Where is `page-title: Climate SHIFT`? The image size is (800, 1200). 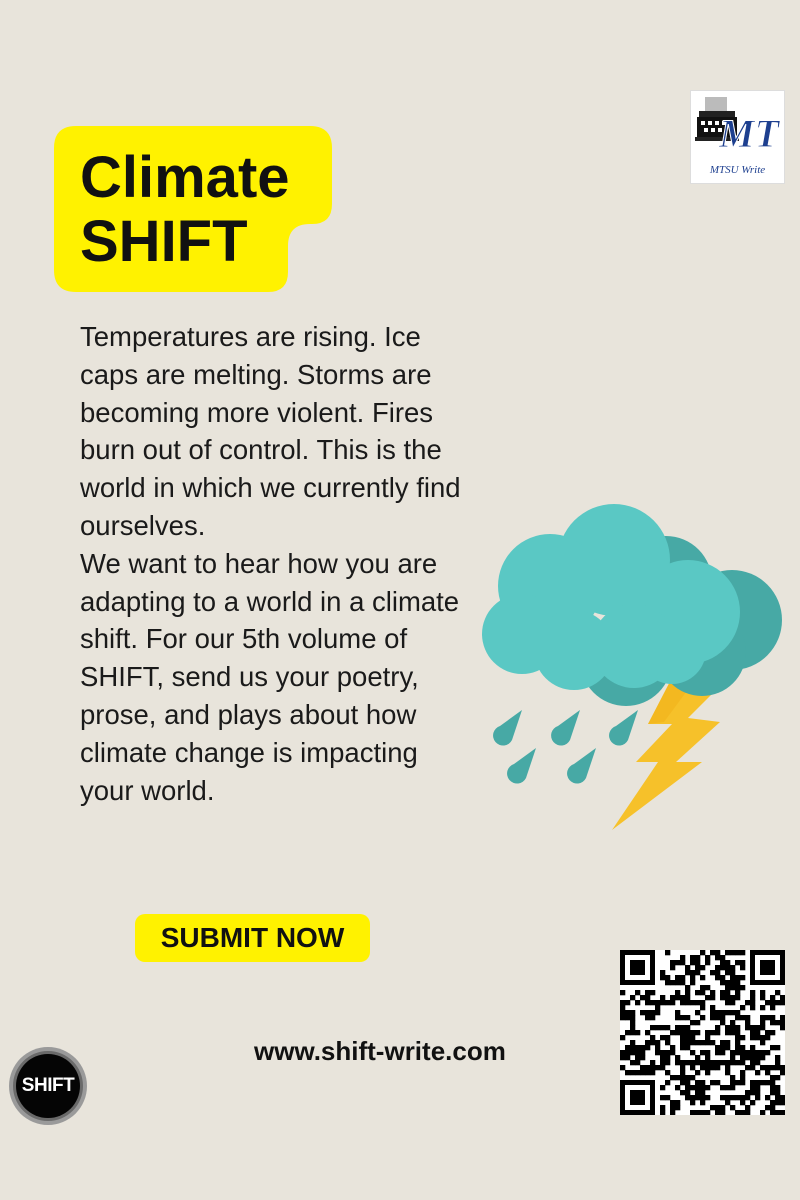 page-title: Climate SHIFT is located at coordinates (185, 210).